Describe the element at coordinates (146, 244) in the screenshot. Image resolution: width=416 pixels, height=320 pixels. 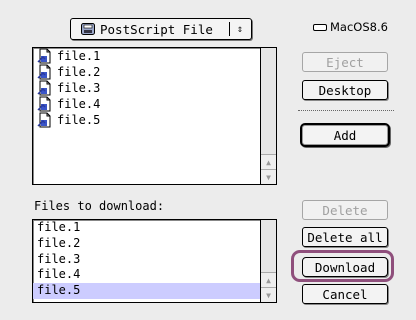
I see `download-list-item: file.2` at that location.